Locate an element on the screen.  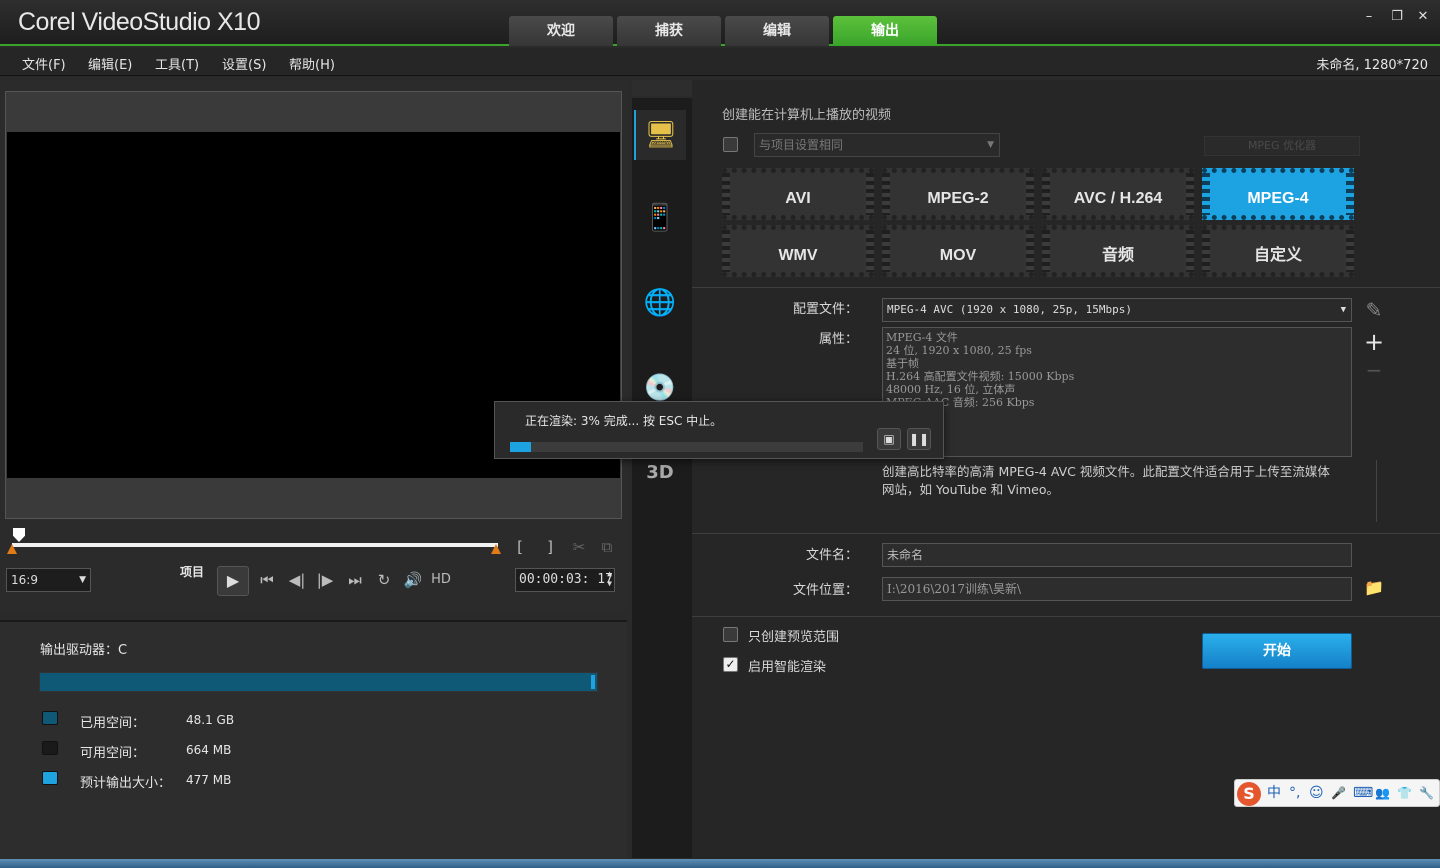
estimated-size-swatch is located at coordinates (50, 778).